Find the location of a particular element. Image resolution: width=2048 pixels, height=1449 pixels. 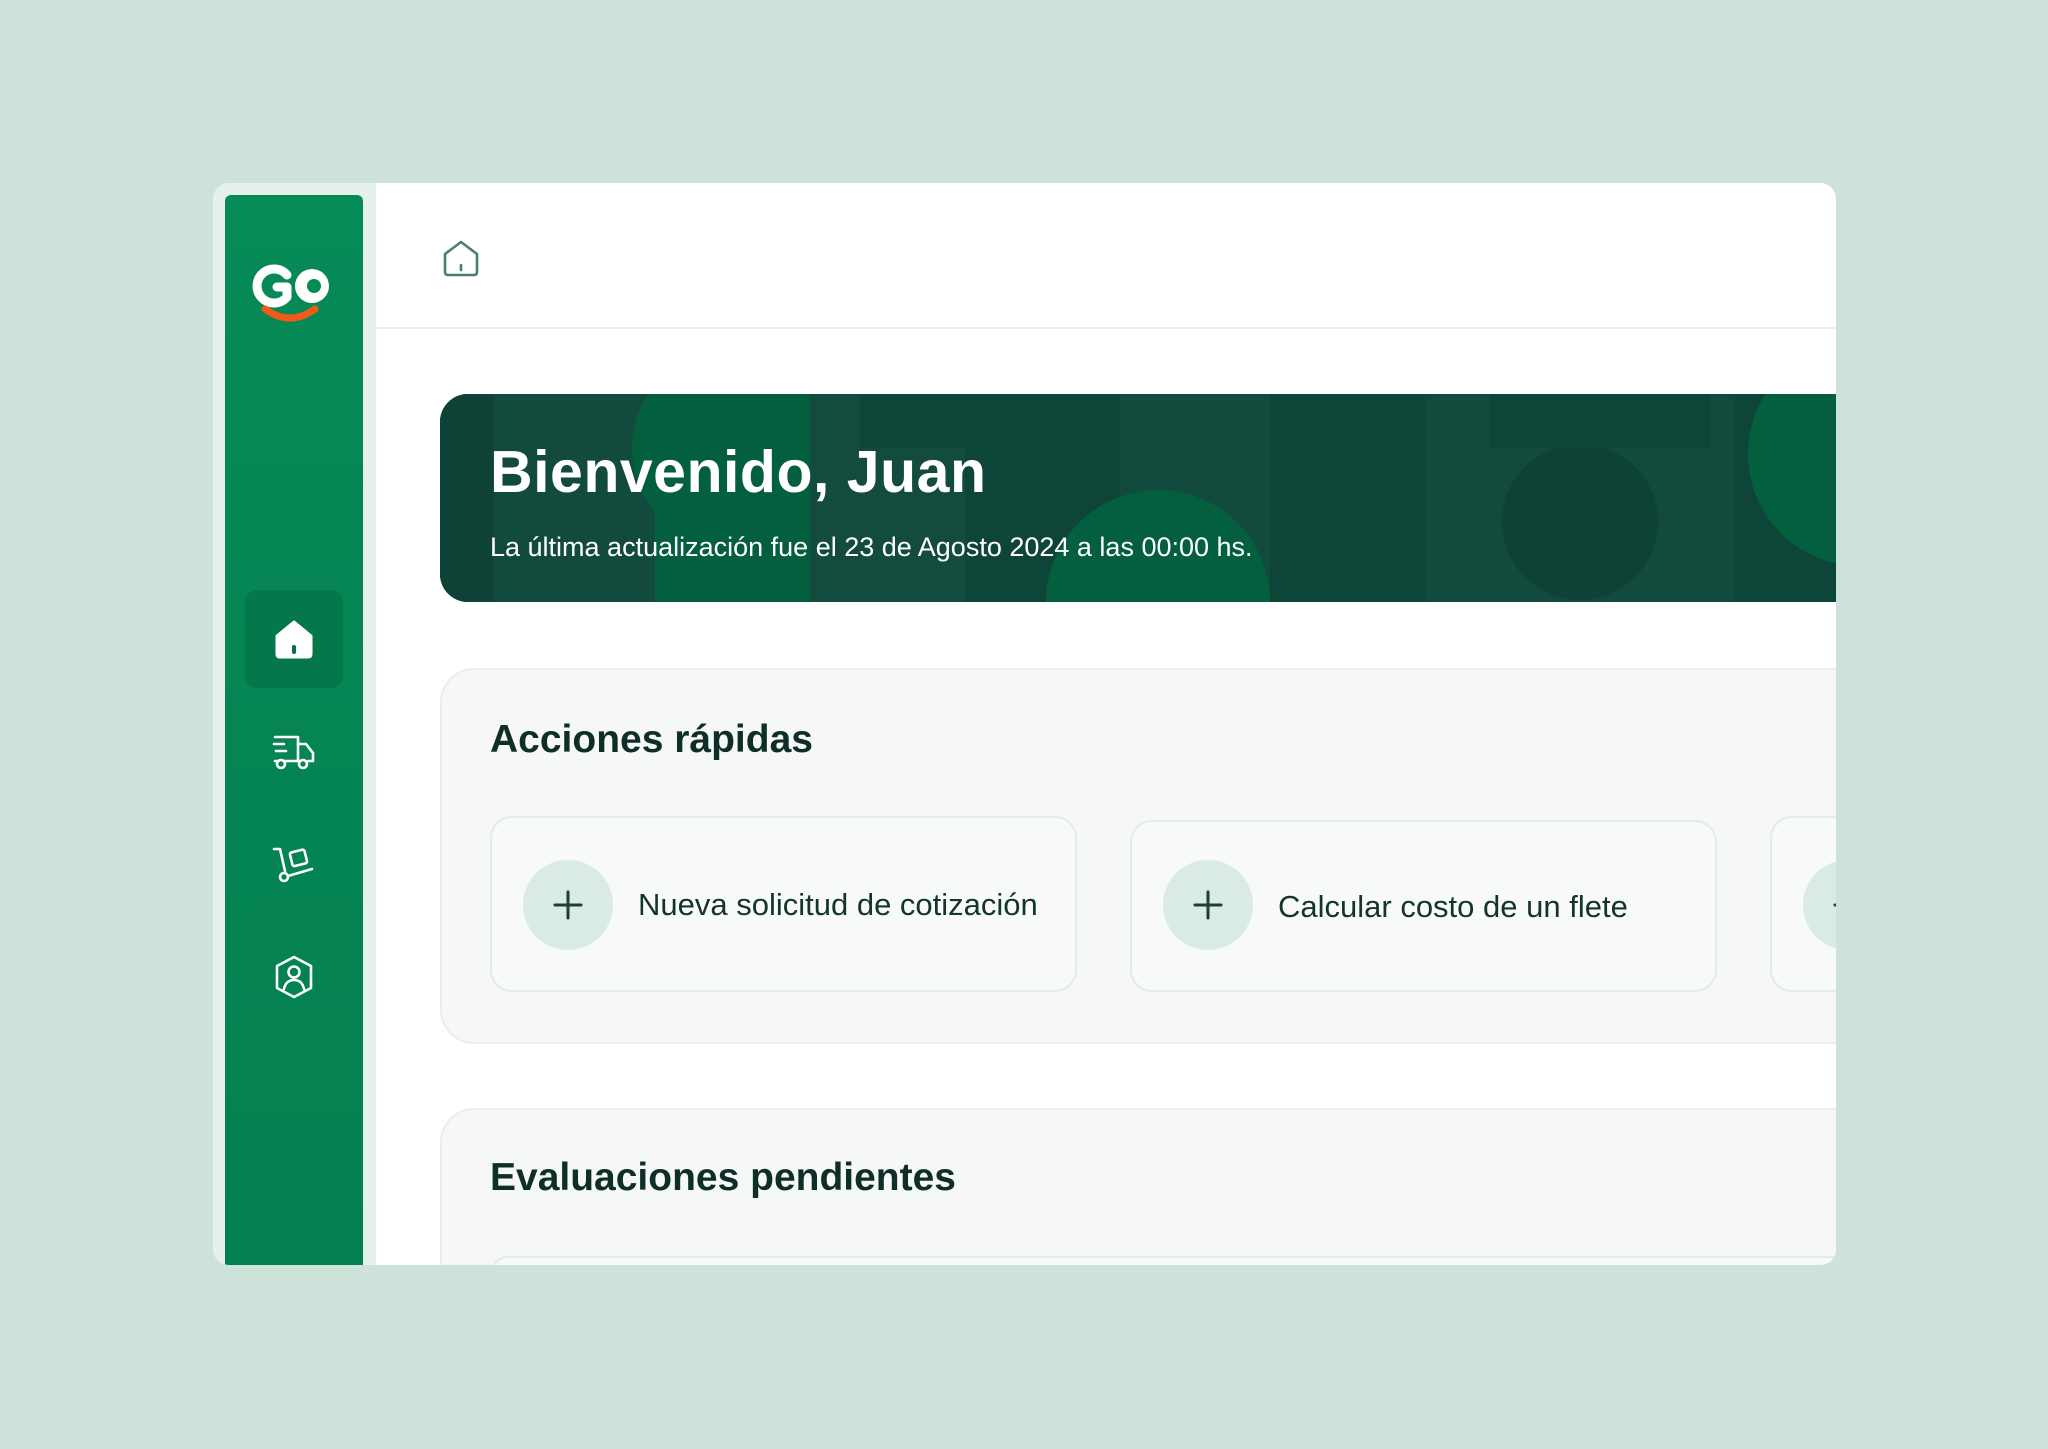

quick-action-button is located at coordinates (1803, 904).